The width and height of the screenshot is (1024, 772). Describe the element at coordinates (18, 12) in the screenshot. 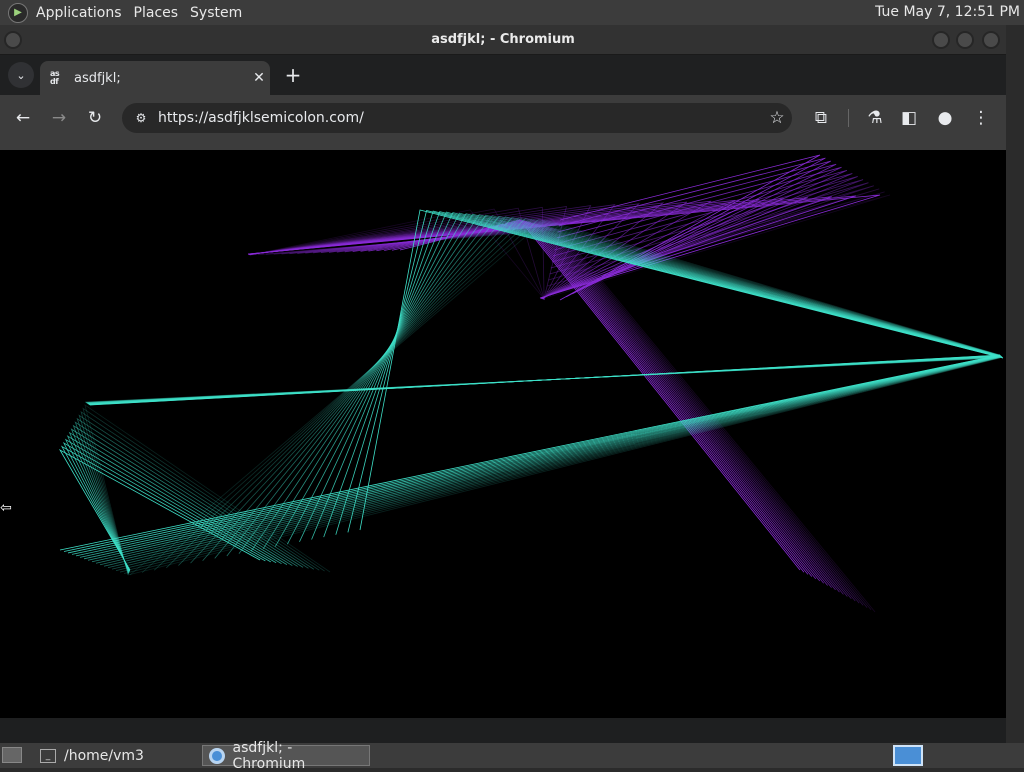

I see `distro-logo-icon: ▶` at that location.